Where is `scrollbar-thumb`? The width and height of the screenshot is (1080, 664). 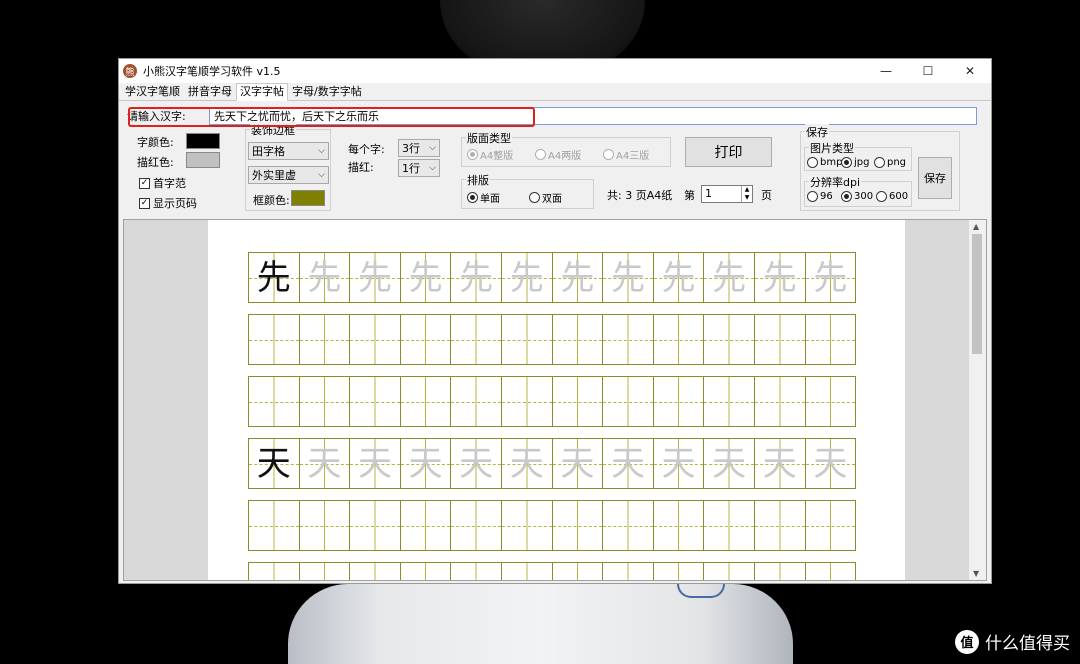 scrollbar-thumb is located at coordinates (977, 294).